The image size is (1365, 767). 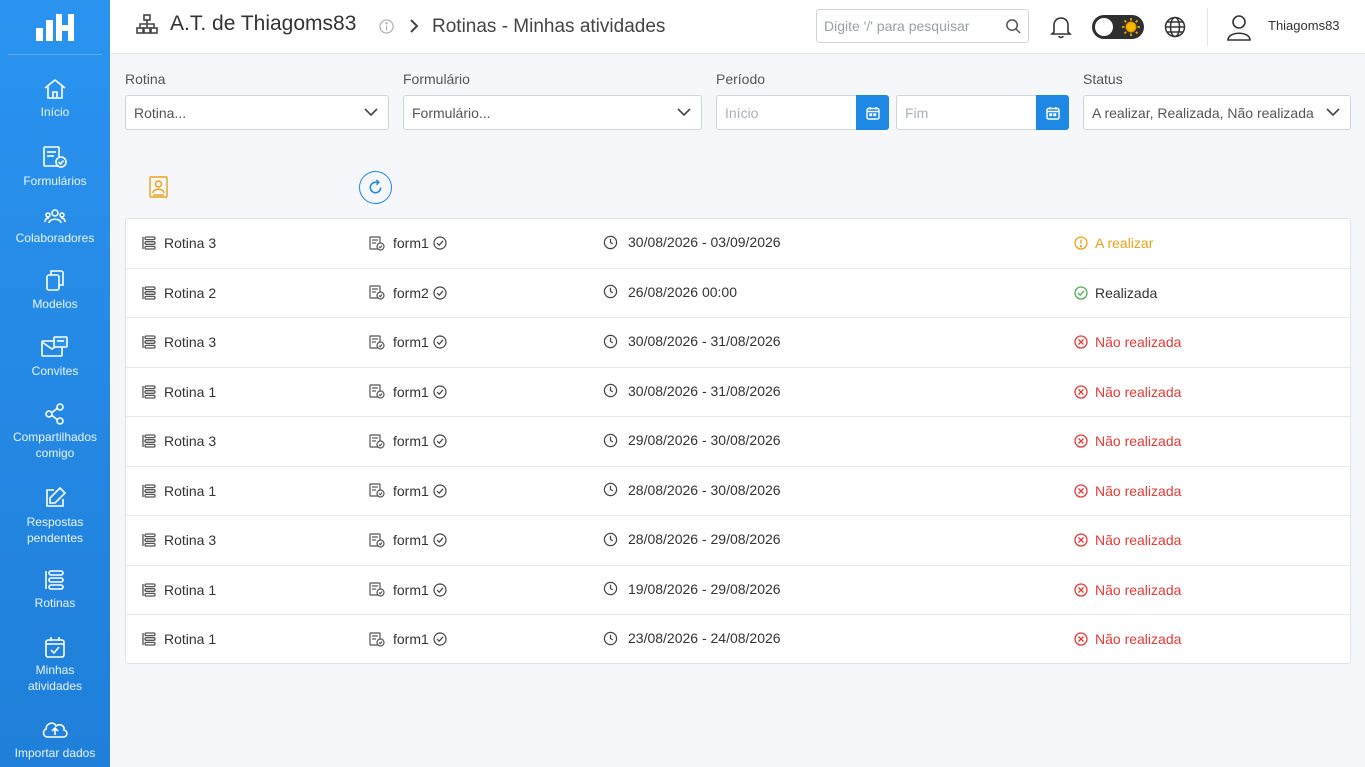 What do you see at coordinates (55, 647) in the screenshot?
I see `calendar-check-icon` at bounding box center [55, 647].